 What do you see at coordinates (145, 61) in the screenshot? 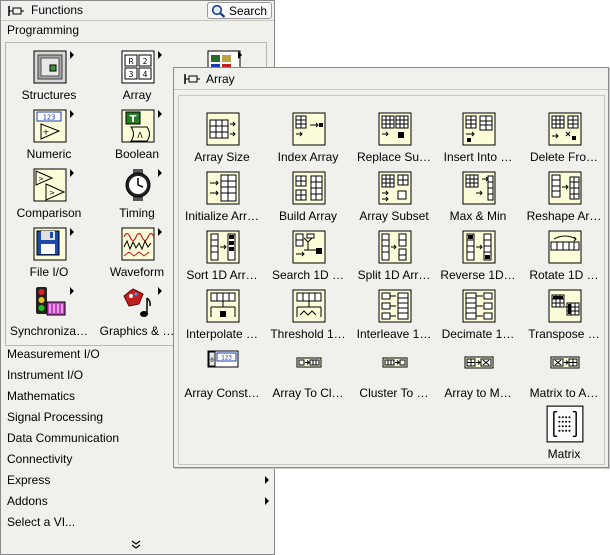
I see `svg-text: 2` at bounding box center [145, 61].